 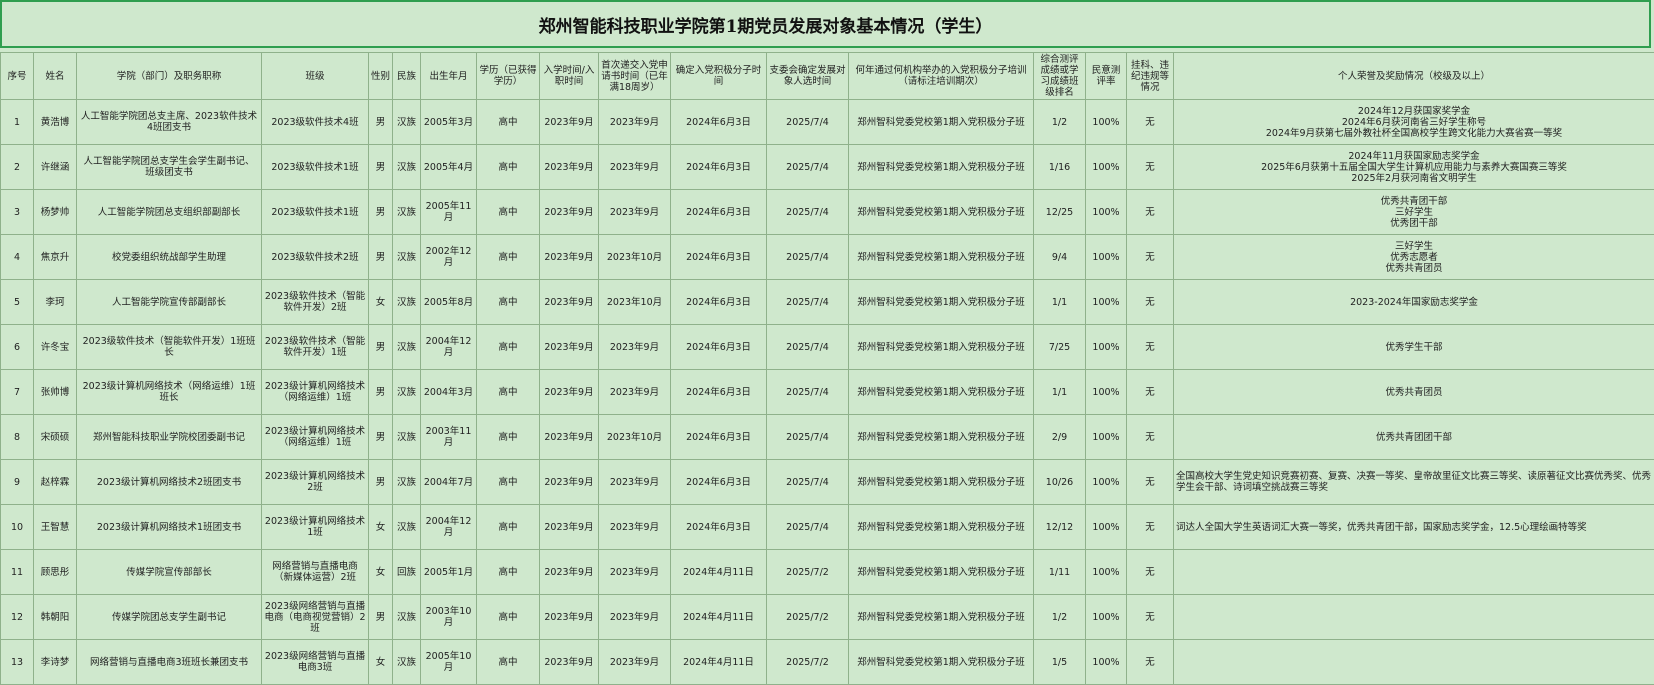 I want to click on birth-cell: 2004年7月, so click(x=448, y=482).